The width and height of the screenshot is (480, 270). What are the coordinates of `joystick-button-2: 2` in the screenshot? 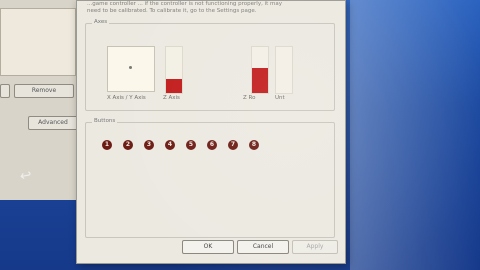 It's located at (128, 145).